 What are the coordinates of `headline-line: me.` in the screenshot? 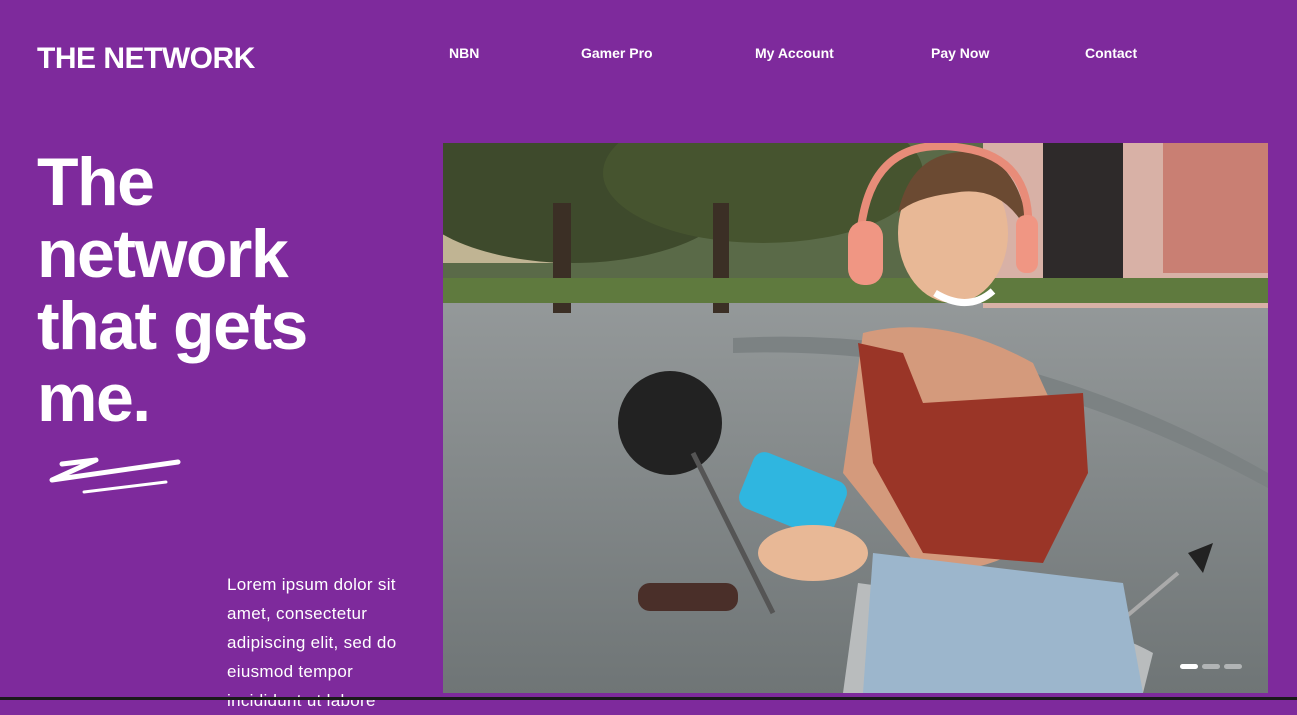 It's located at (94, 398).